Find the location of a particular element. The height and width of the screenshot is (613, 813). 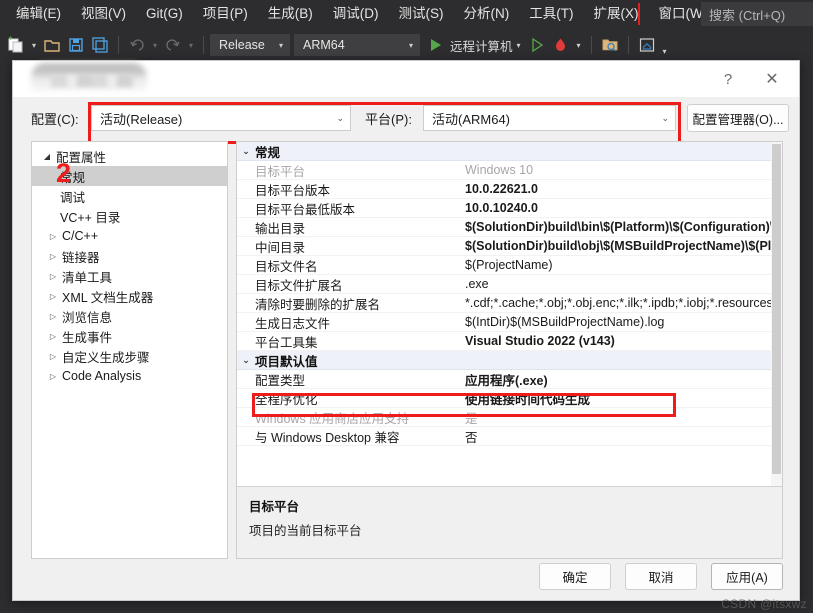

tree-item-vc-directories: VC++ 目录 is located at coordinates (129, 216).